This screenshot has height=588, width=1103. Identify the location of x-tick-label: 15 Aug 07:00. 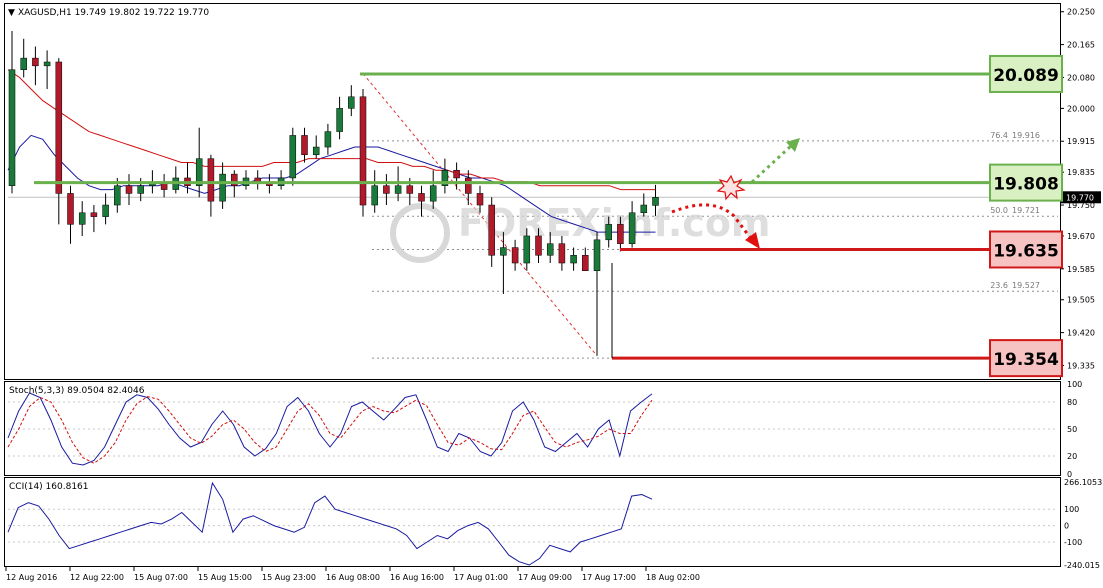
(161, 577).